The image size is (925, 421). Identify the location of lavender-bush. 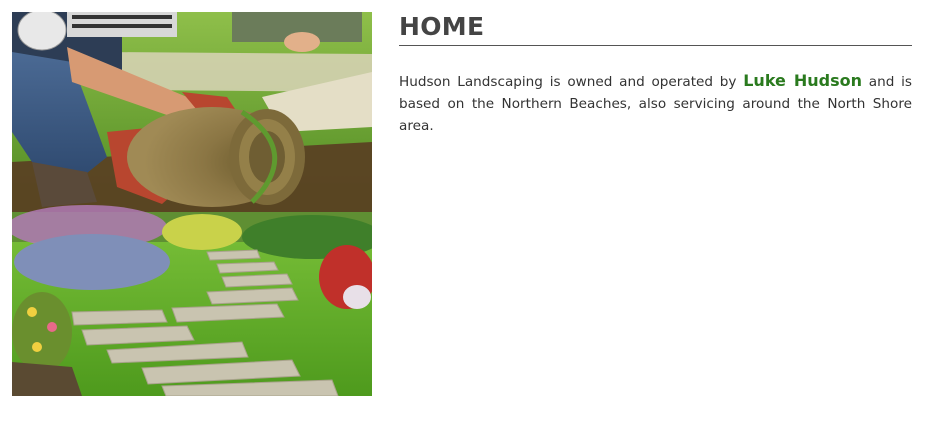
(92, 262).